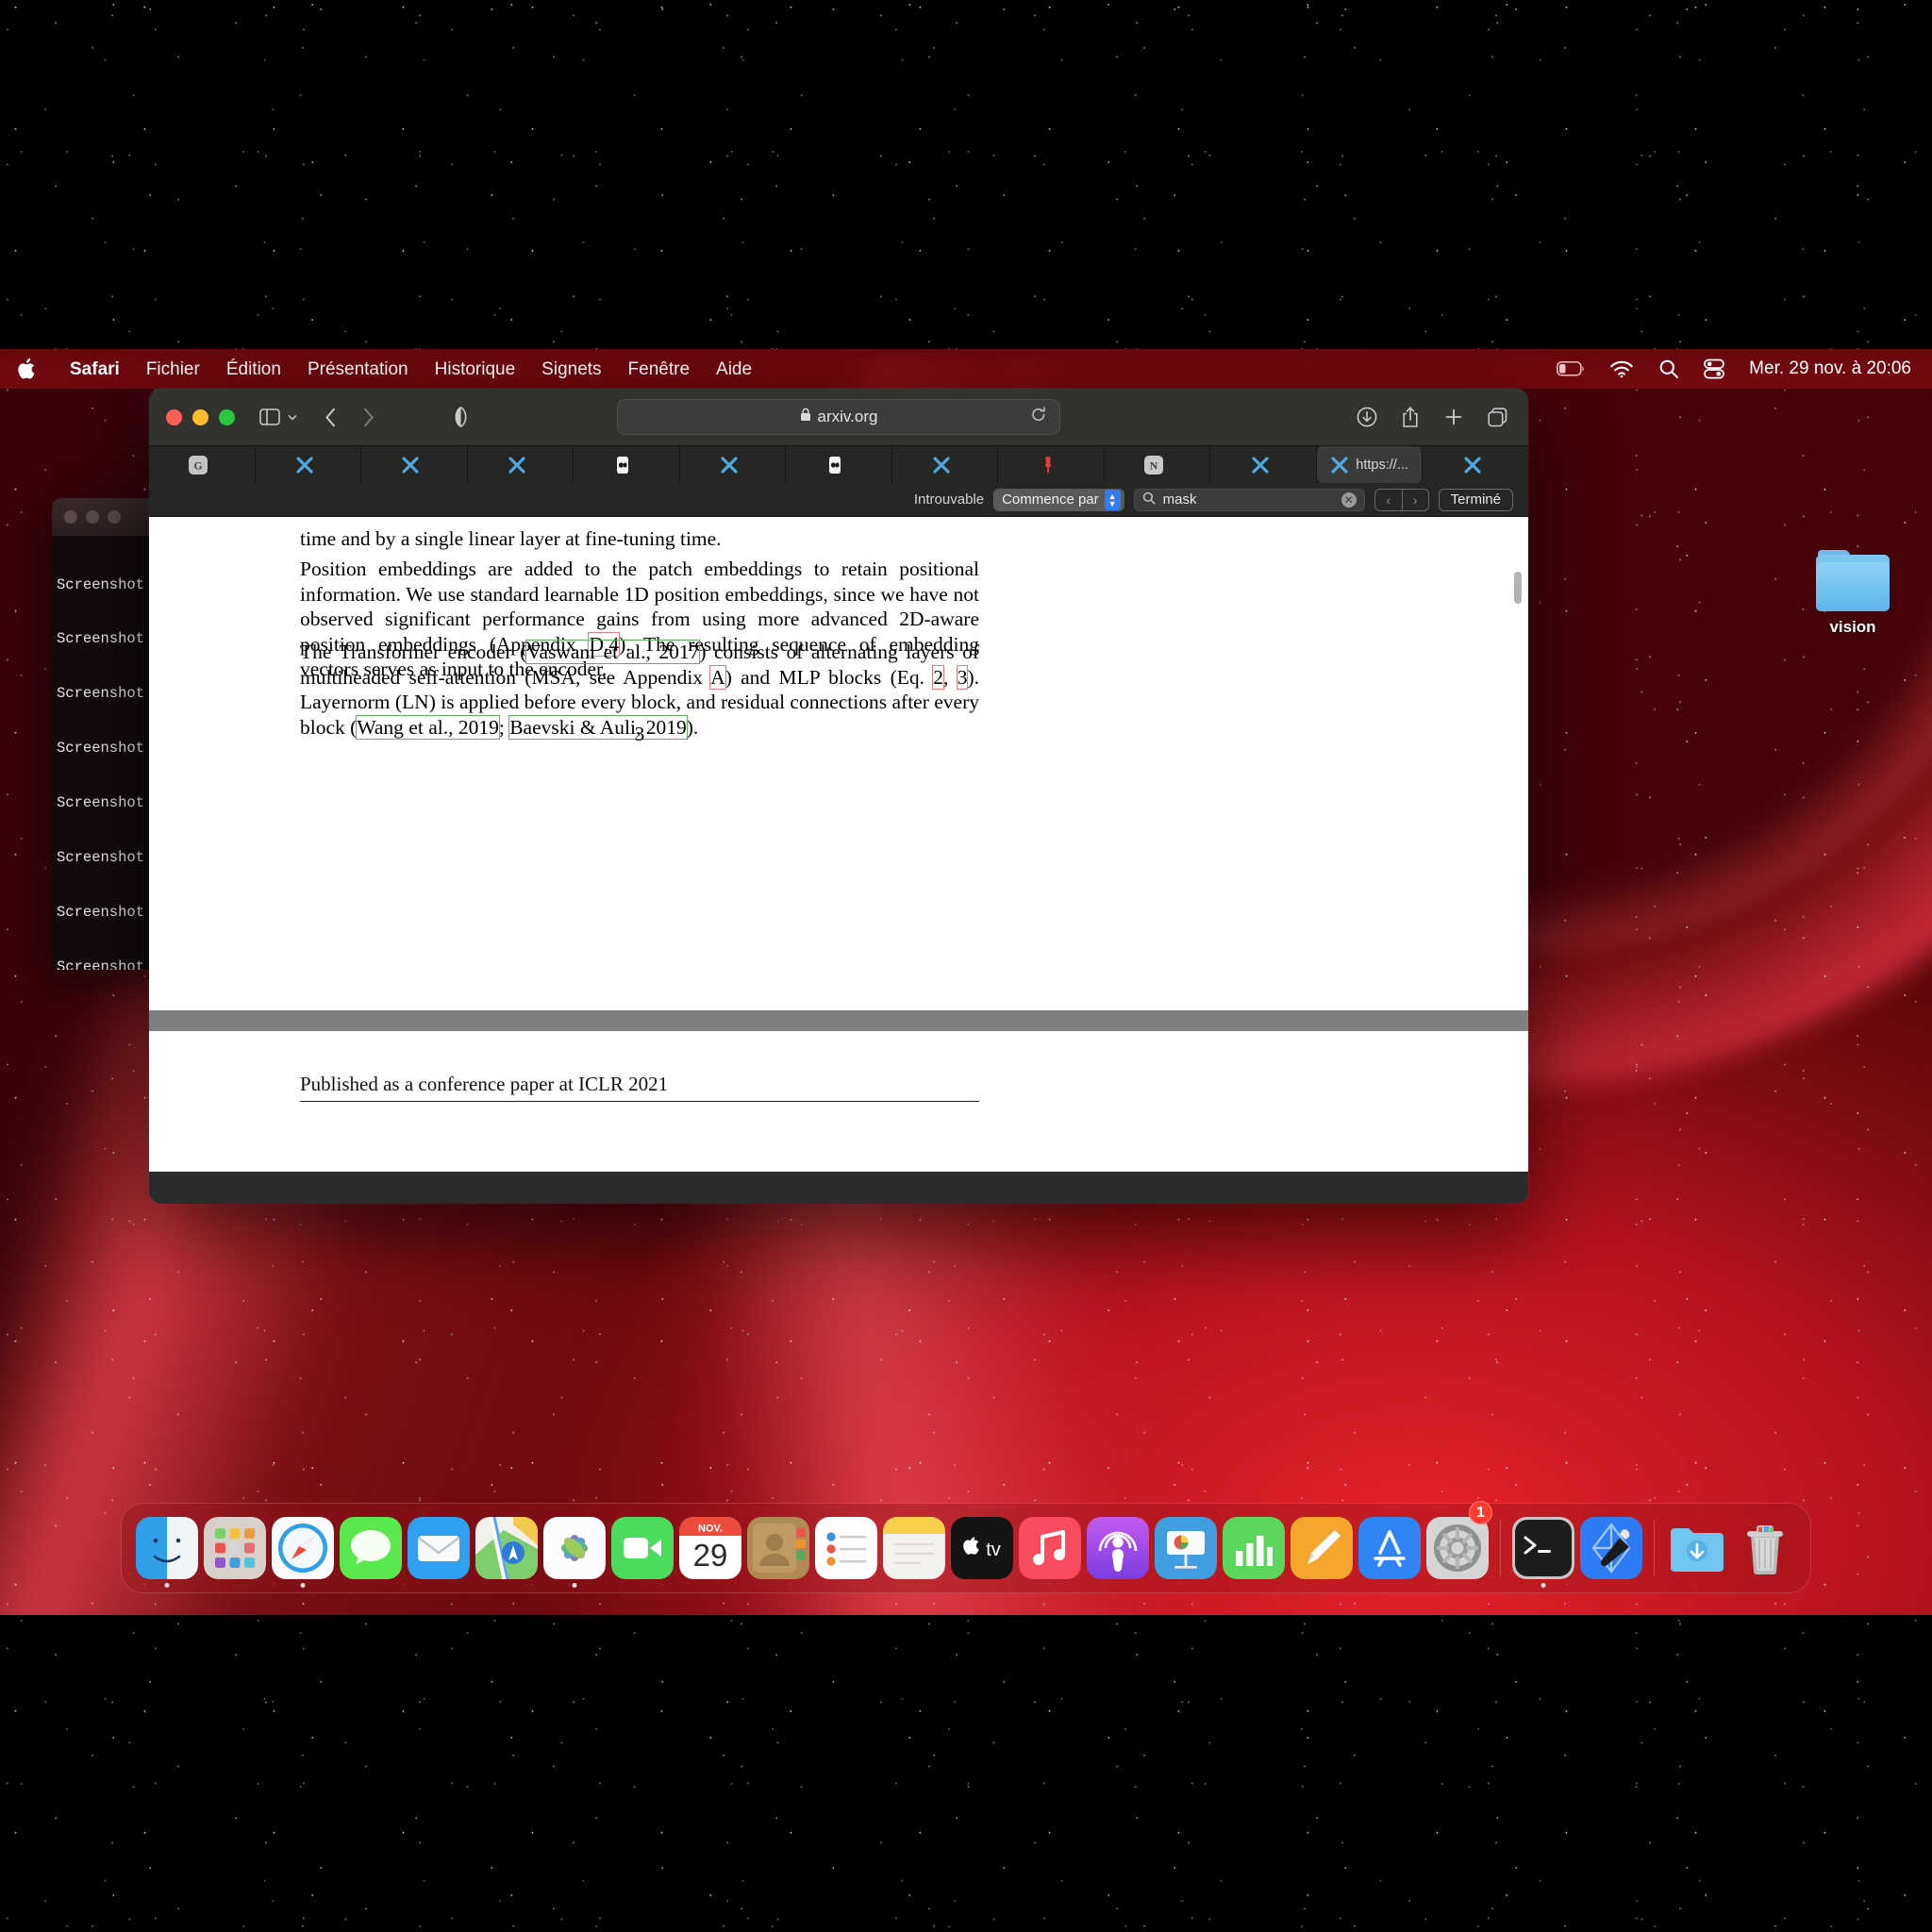 Image resolution: width=1932 pixels, height=1932 pixels. Describe the element at coordinates (1714, 369) in the screenshot. I see `control-center-icon` at that location.